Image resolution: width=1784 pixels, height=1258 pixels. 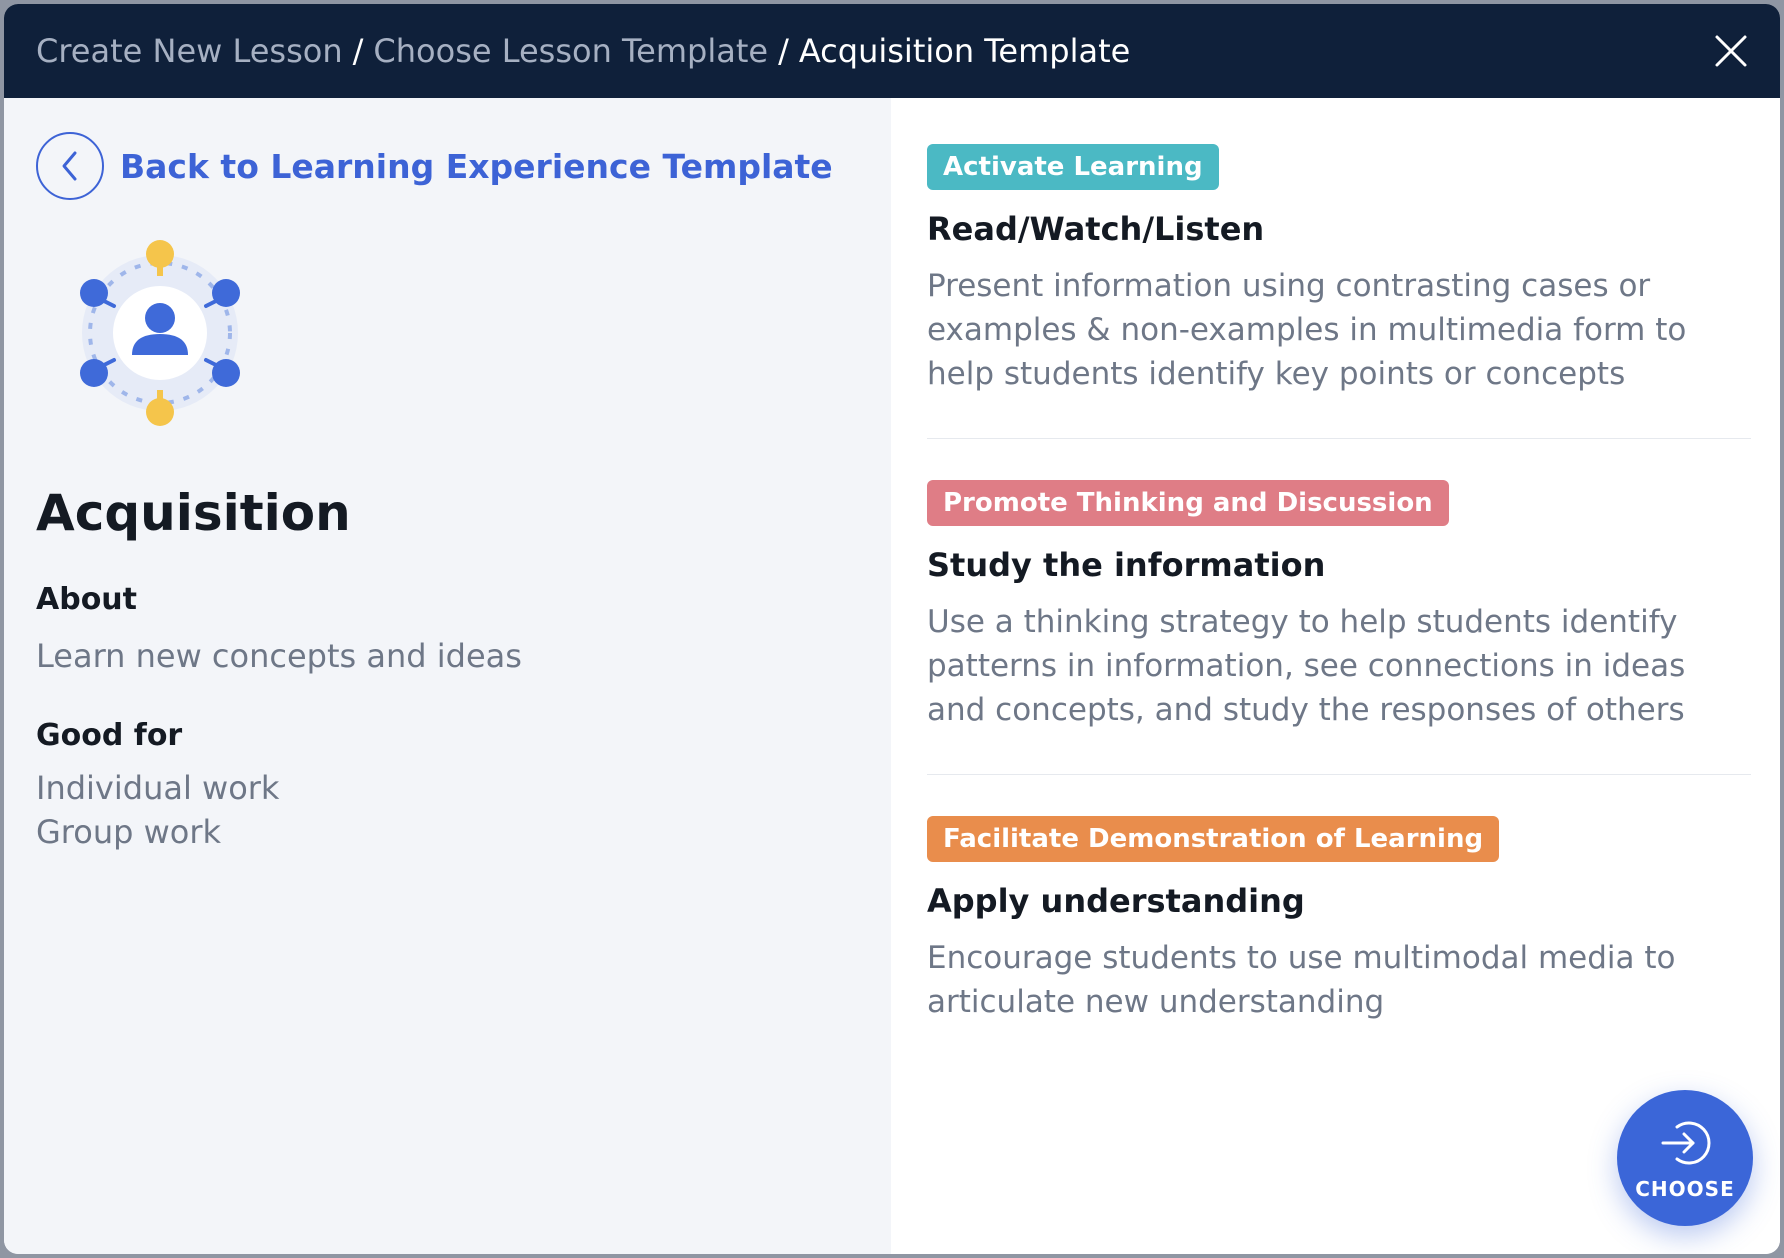 What do you see at coordinates (1685, 1189) in the screenshot?
I see `choose-label: CHOOSE` at bounding box center [1685, 1189].